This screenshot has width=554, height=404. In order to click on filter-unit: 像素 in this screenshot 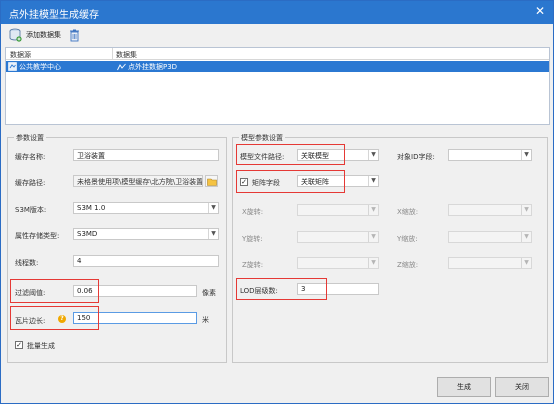, I will do `click(209, 293)`.